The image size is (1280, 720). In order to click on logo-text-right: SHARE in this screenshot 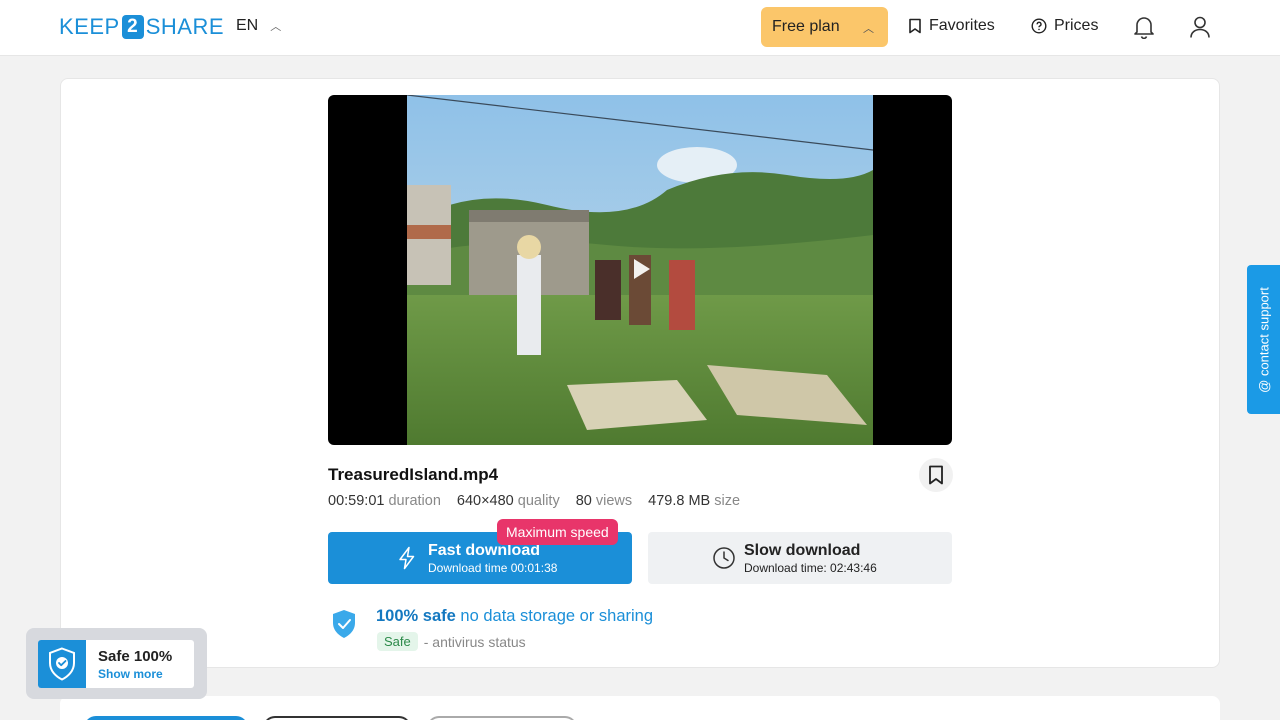, I will do `click(184, 26)`.